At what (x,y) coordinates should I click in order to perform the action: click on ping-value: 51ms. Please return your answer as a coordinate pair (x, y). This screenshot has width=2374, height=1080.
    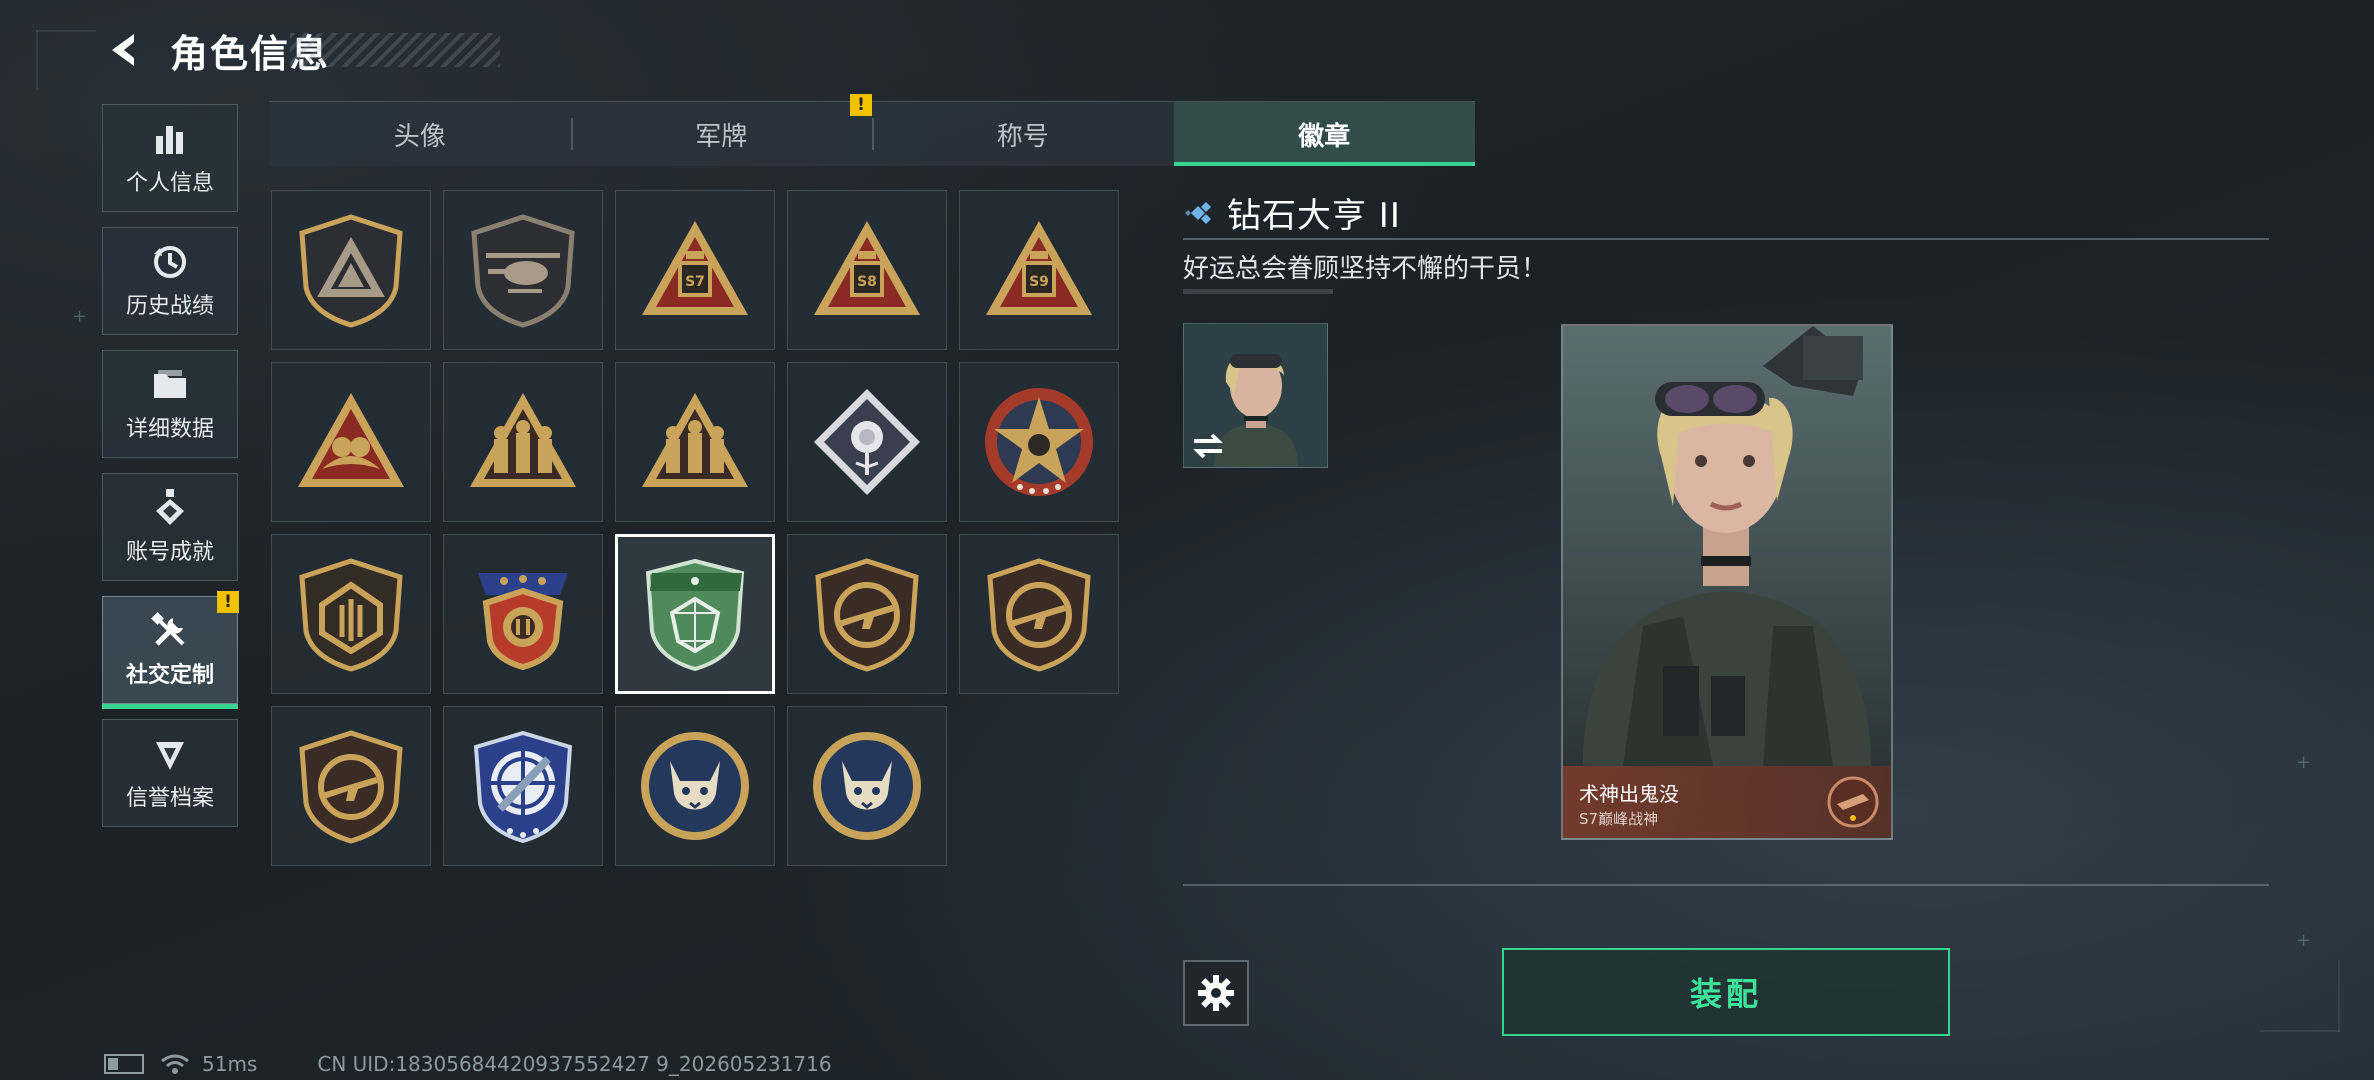
    Looking at the image, I should click on (230, 1064).